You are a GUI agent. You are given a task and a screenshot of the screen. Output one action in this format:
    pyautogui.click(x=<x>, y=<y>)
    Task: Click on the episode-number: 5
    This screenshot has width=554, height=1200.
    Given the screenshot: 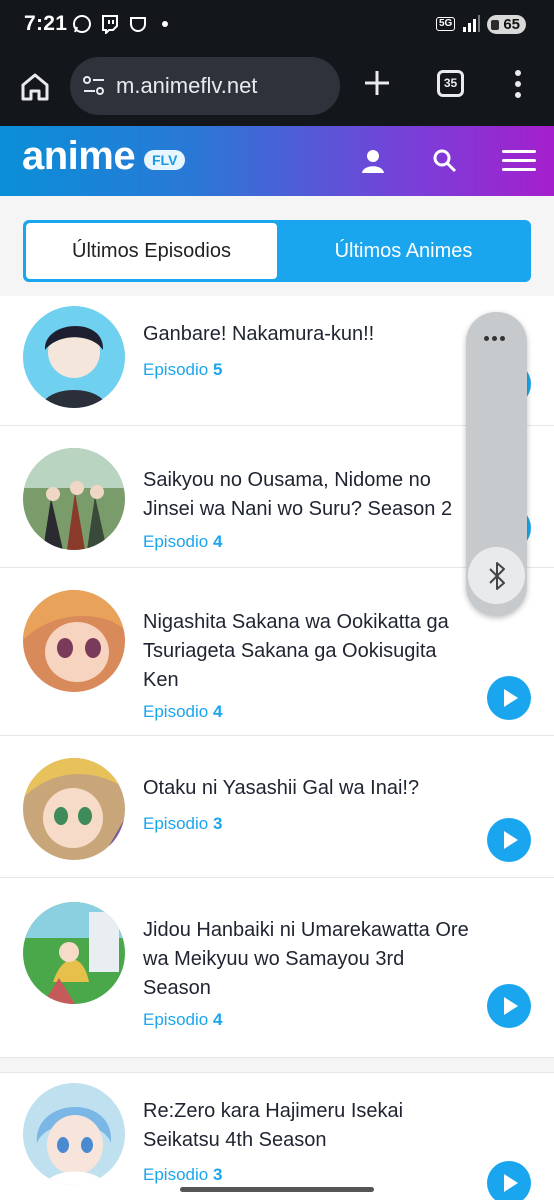 What is the action you would take?
    pyautogui.click(x=217, y=369)
    